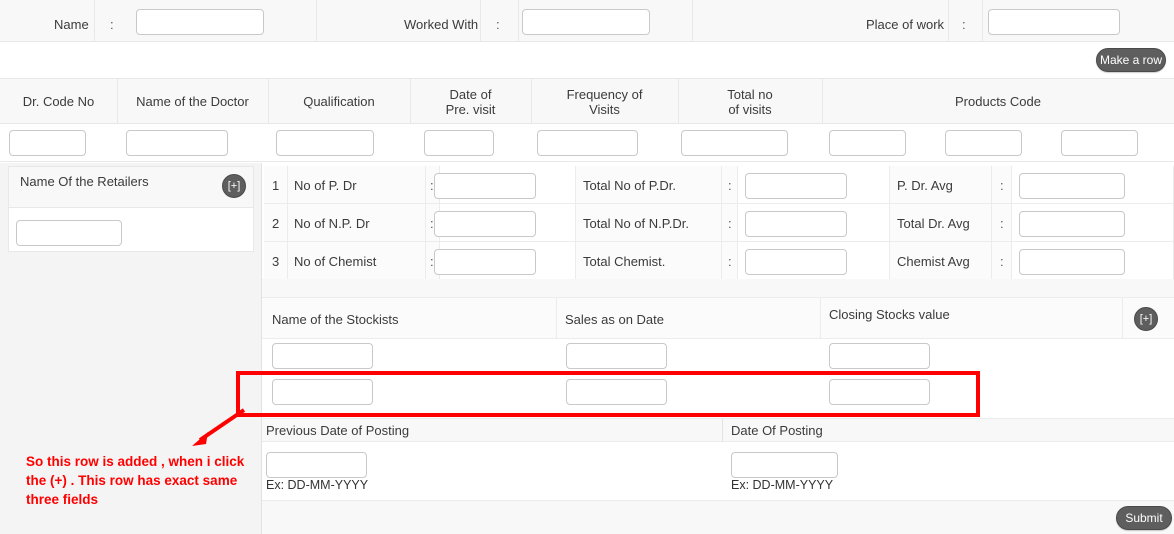 This screenshot has height=534, width=1174. Describe the element at coordinates (470, 109) in the screenshot. I see `header-date-of-pre-visit-line2: Pre. visit` at that location.